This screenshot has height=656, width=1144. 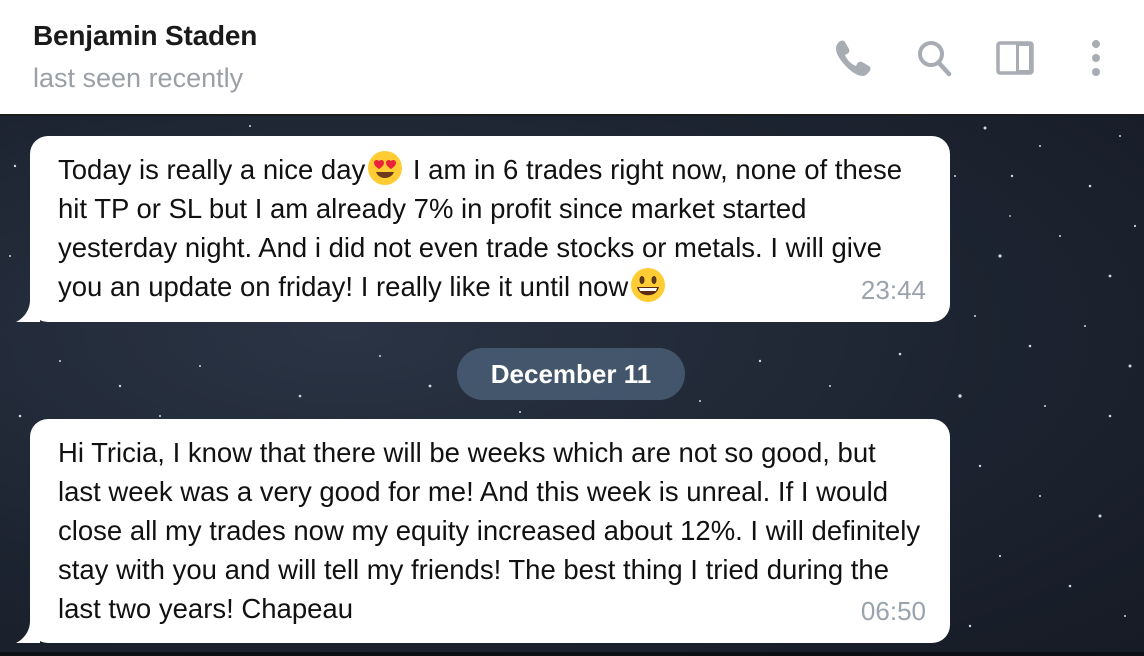 I want to click on heart-eyes-emoji, so click(x=385, y=168).